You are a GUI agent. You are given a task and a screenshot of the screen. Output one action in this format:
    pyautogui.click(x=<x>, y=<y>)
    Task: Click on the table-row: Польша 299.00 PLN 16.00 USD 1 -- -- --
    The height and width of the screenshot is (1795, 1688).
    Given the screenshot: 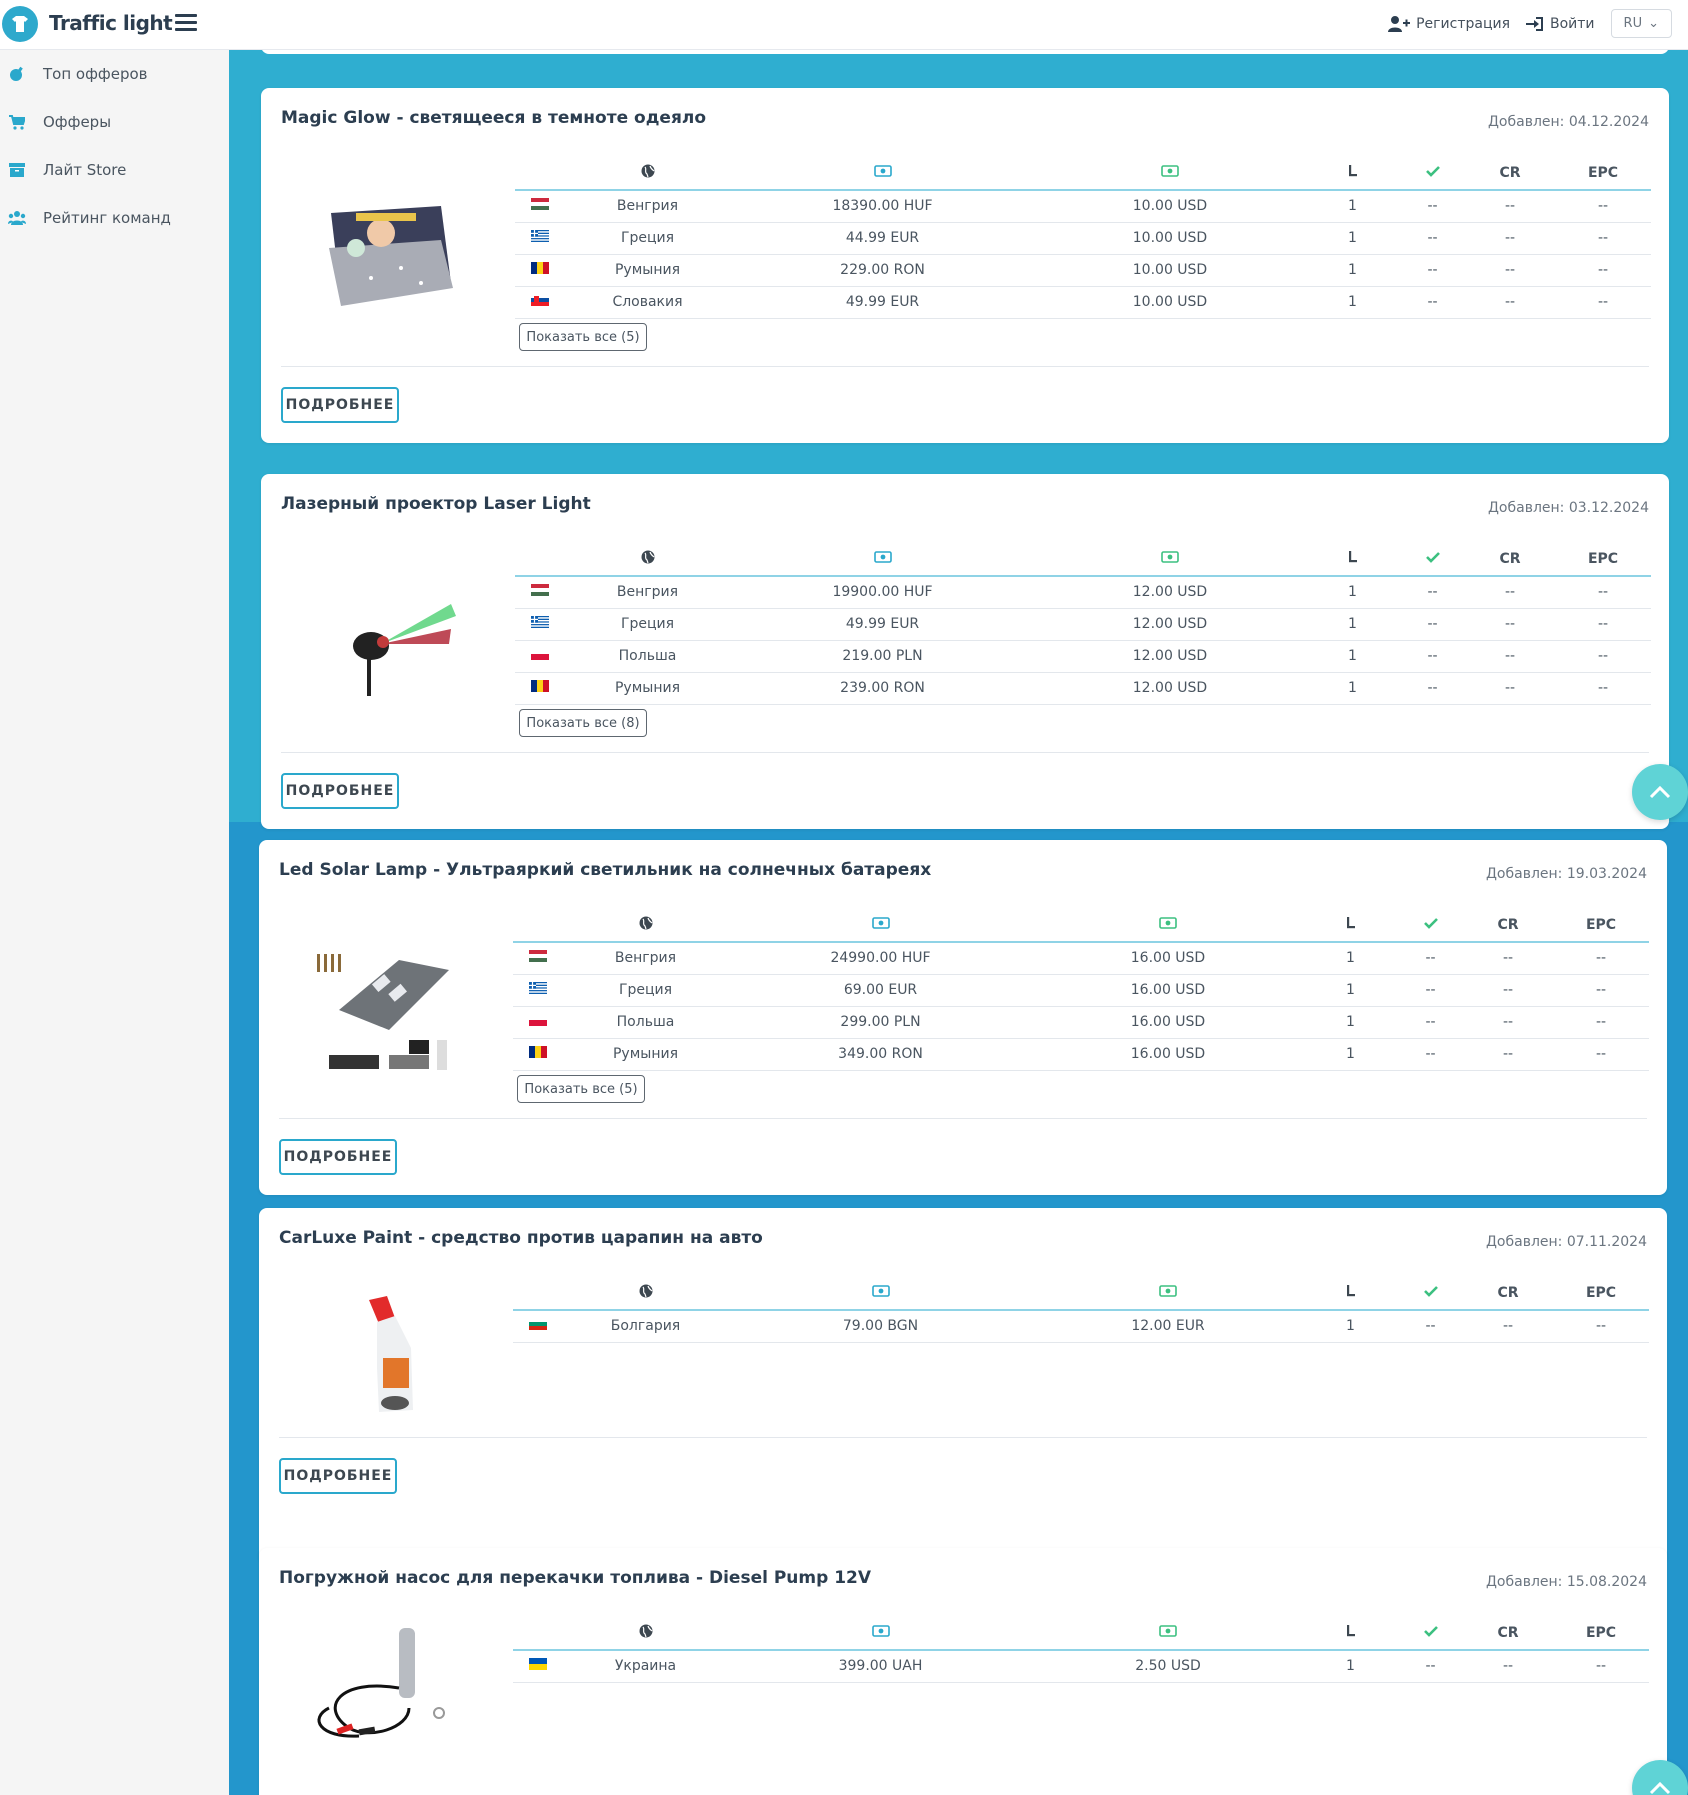 What is the action you would take?
    pyautogui.click(x=1081, y=1022)
    